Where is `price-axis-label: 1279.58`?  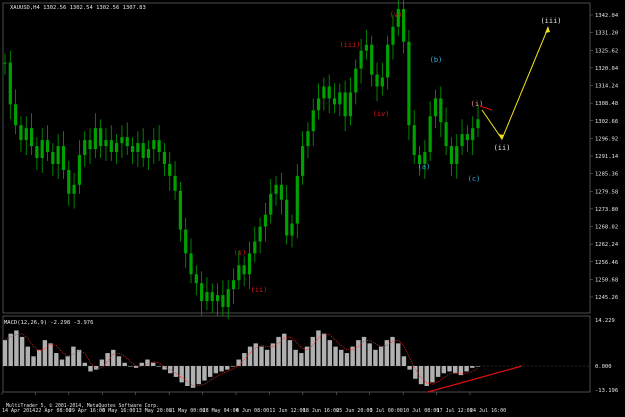 price-axis-label: 1279.58 is located at coordinates (606, 192).